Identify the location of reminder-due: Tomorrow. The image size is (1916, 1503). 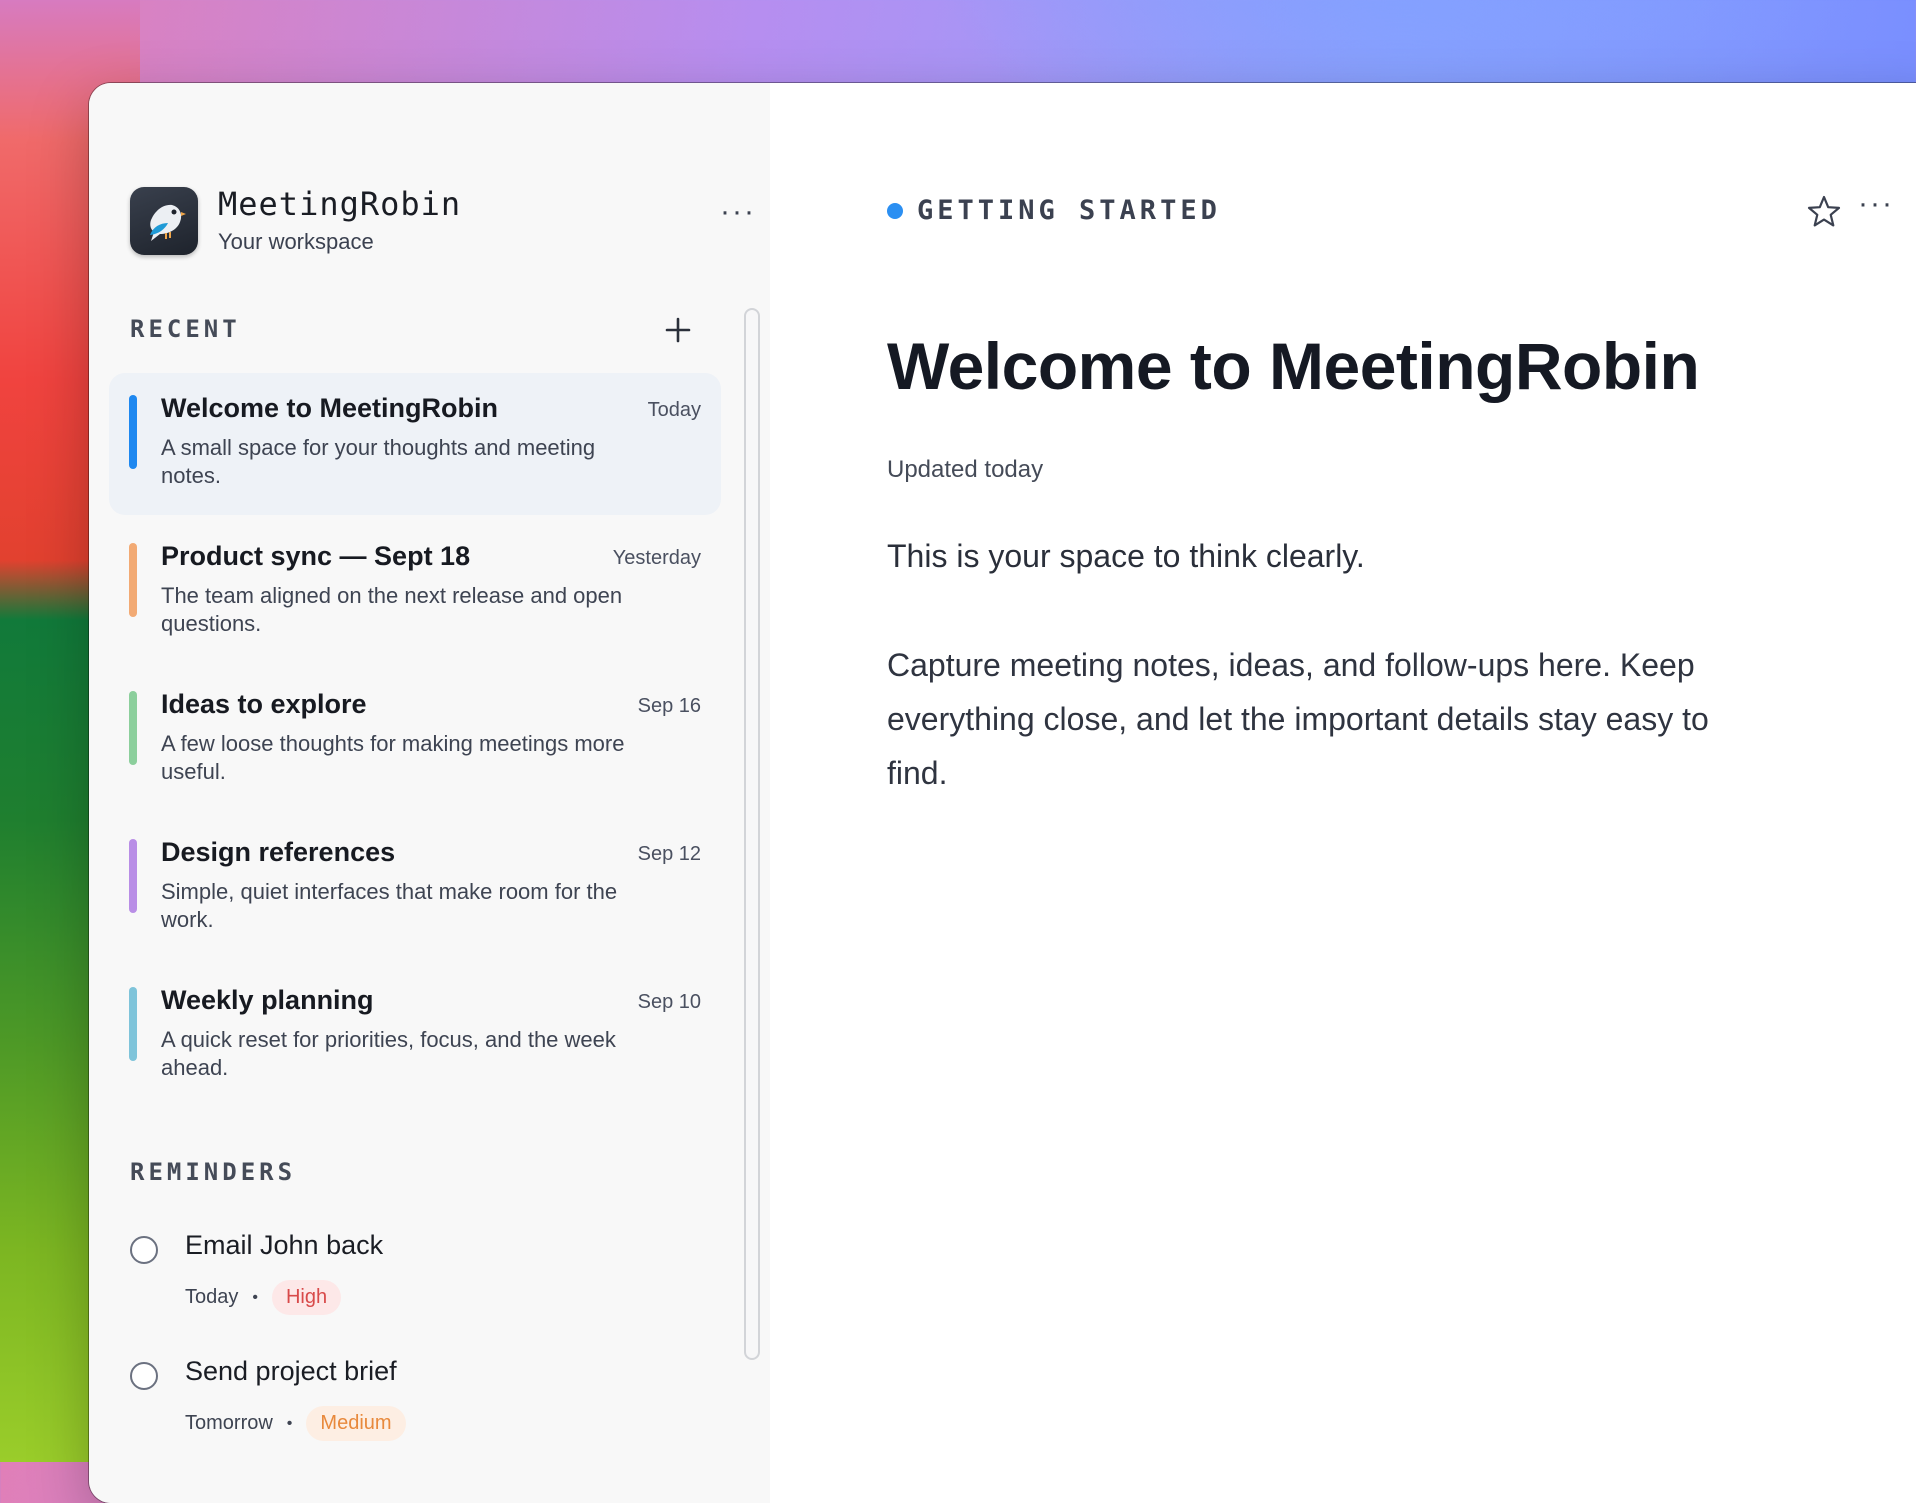
(229, 1423).